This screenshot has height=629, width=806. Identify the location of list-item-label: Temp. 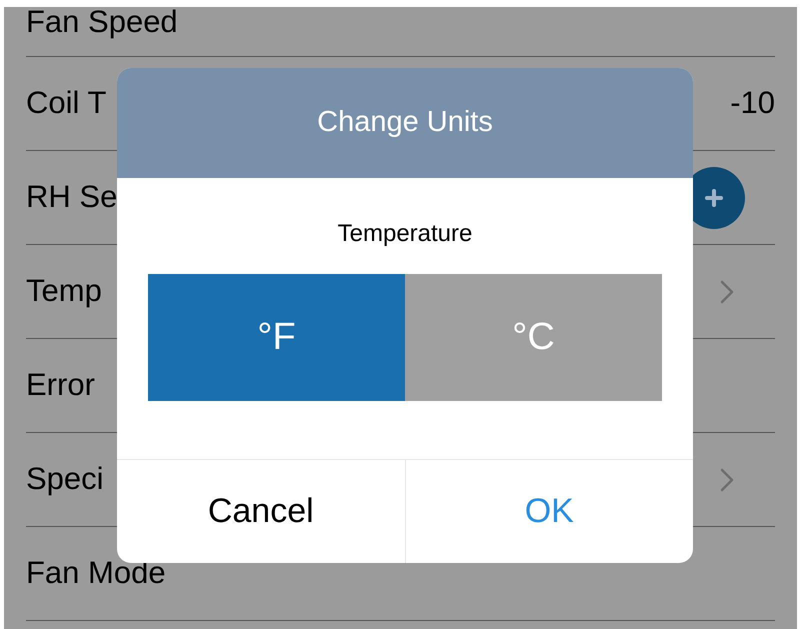
(64, 291).